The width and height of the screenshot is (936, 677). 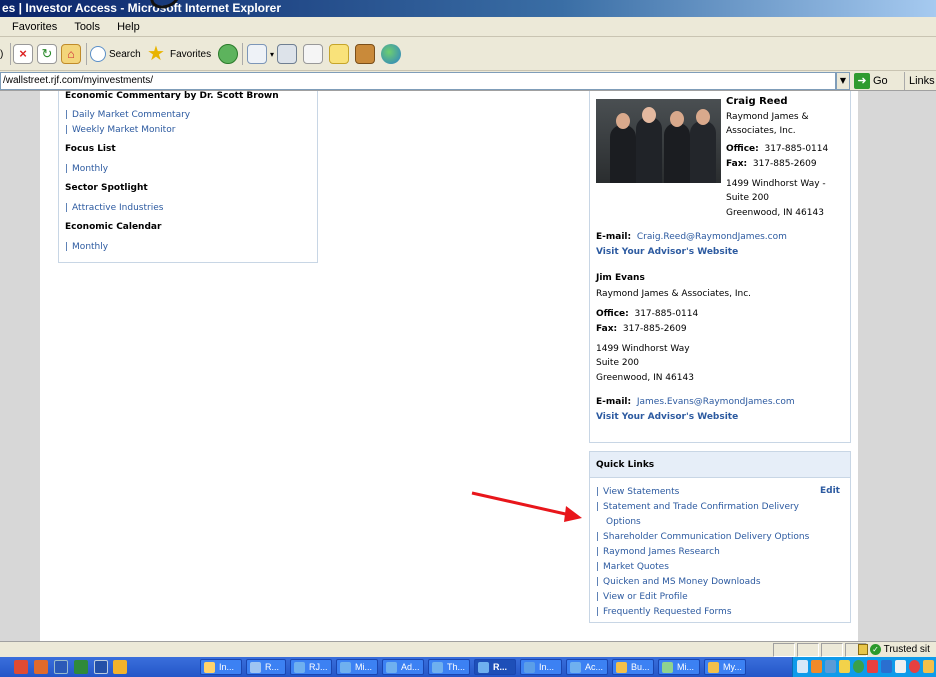 I want to click on daily-market-commentary-link: Daily Market Commentary, so click(x=131, y=115).